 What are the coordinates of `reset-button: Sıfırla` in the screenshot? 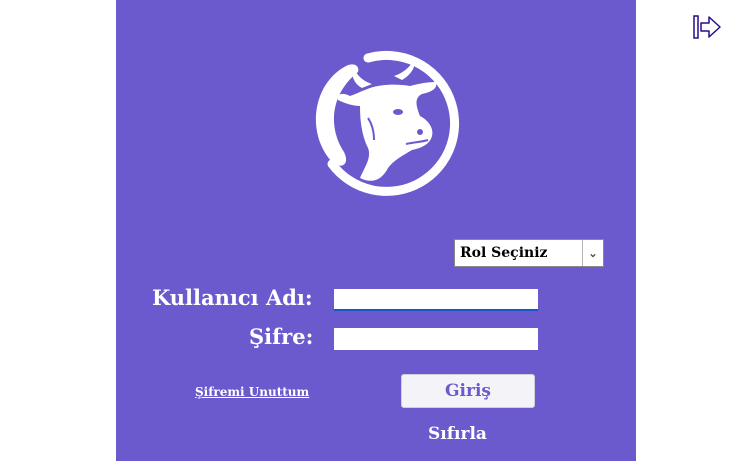 It's located at (457, 434).